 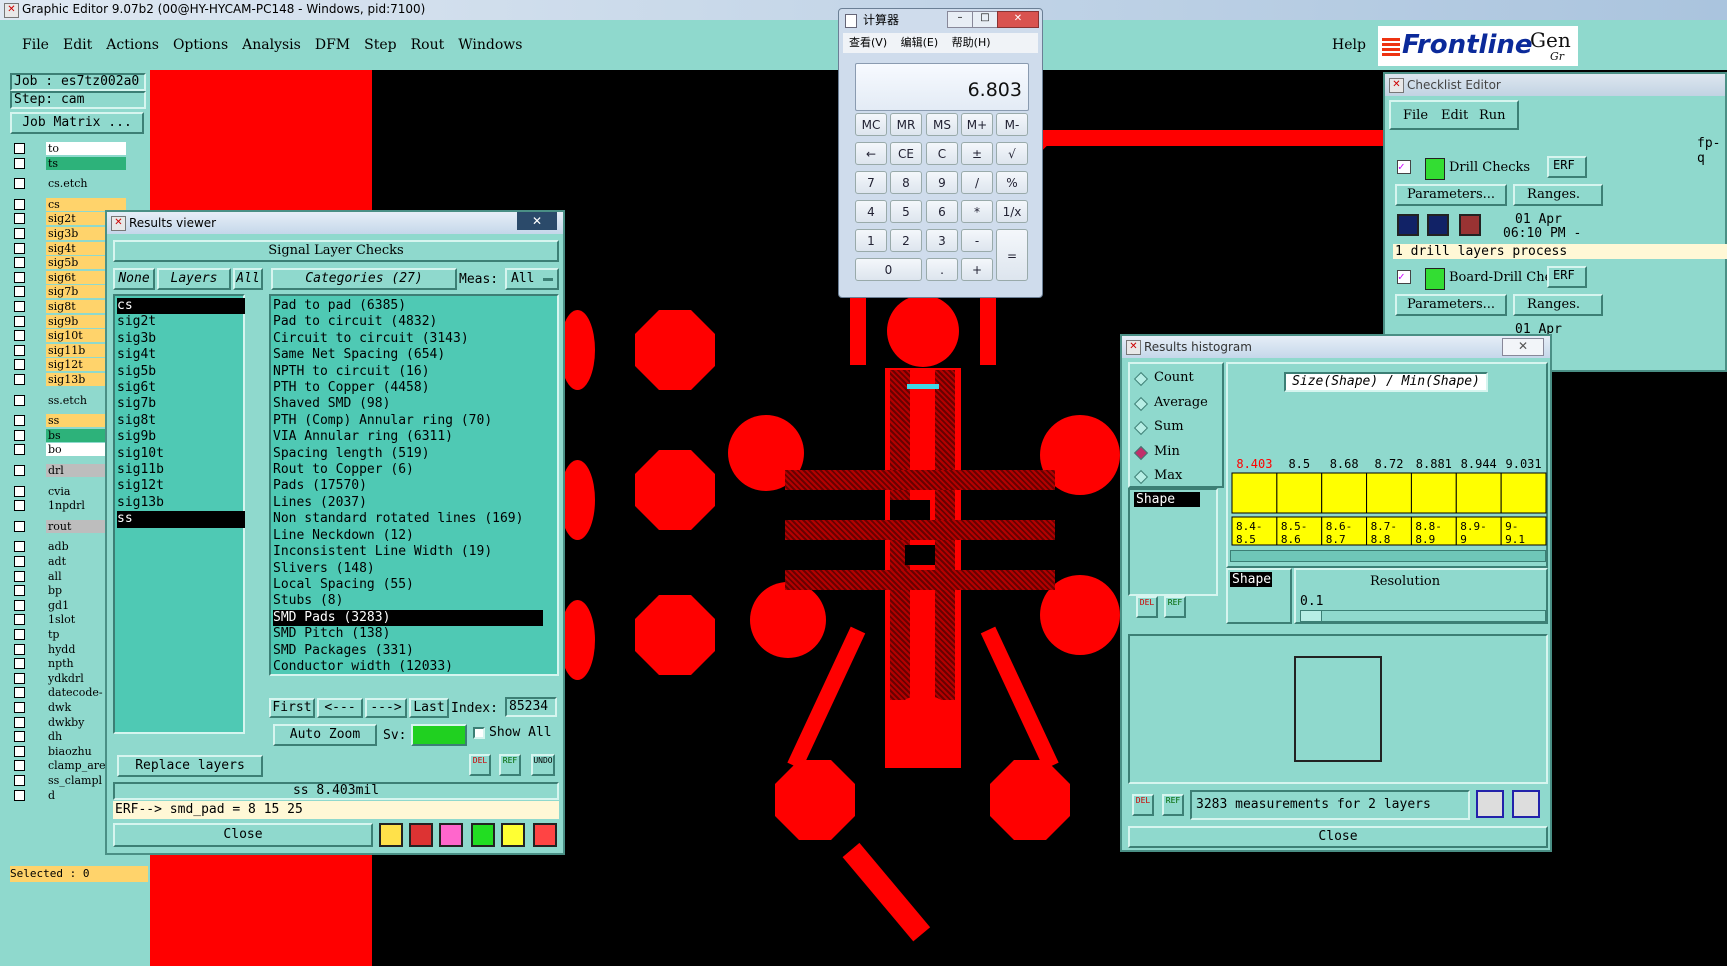 What do you see at coordinates (1251, 579) in the screenshot?
I see `histogram-sort-item: Shape` at bounding box center [1251, 579].